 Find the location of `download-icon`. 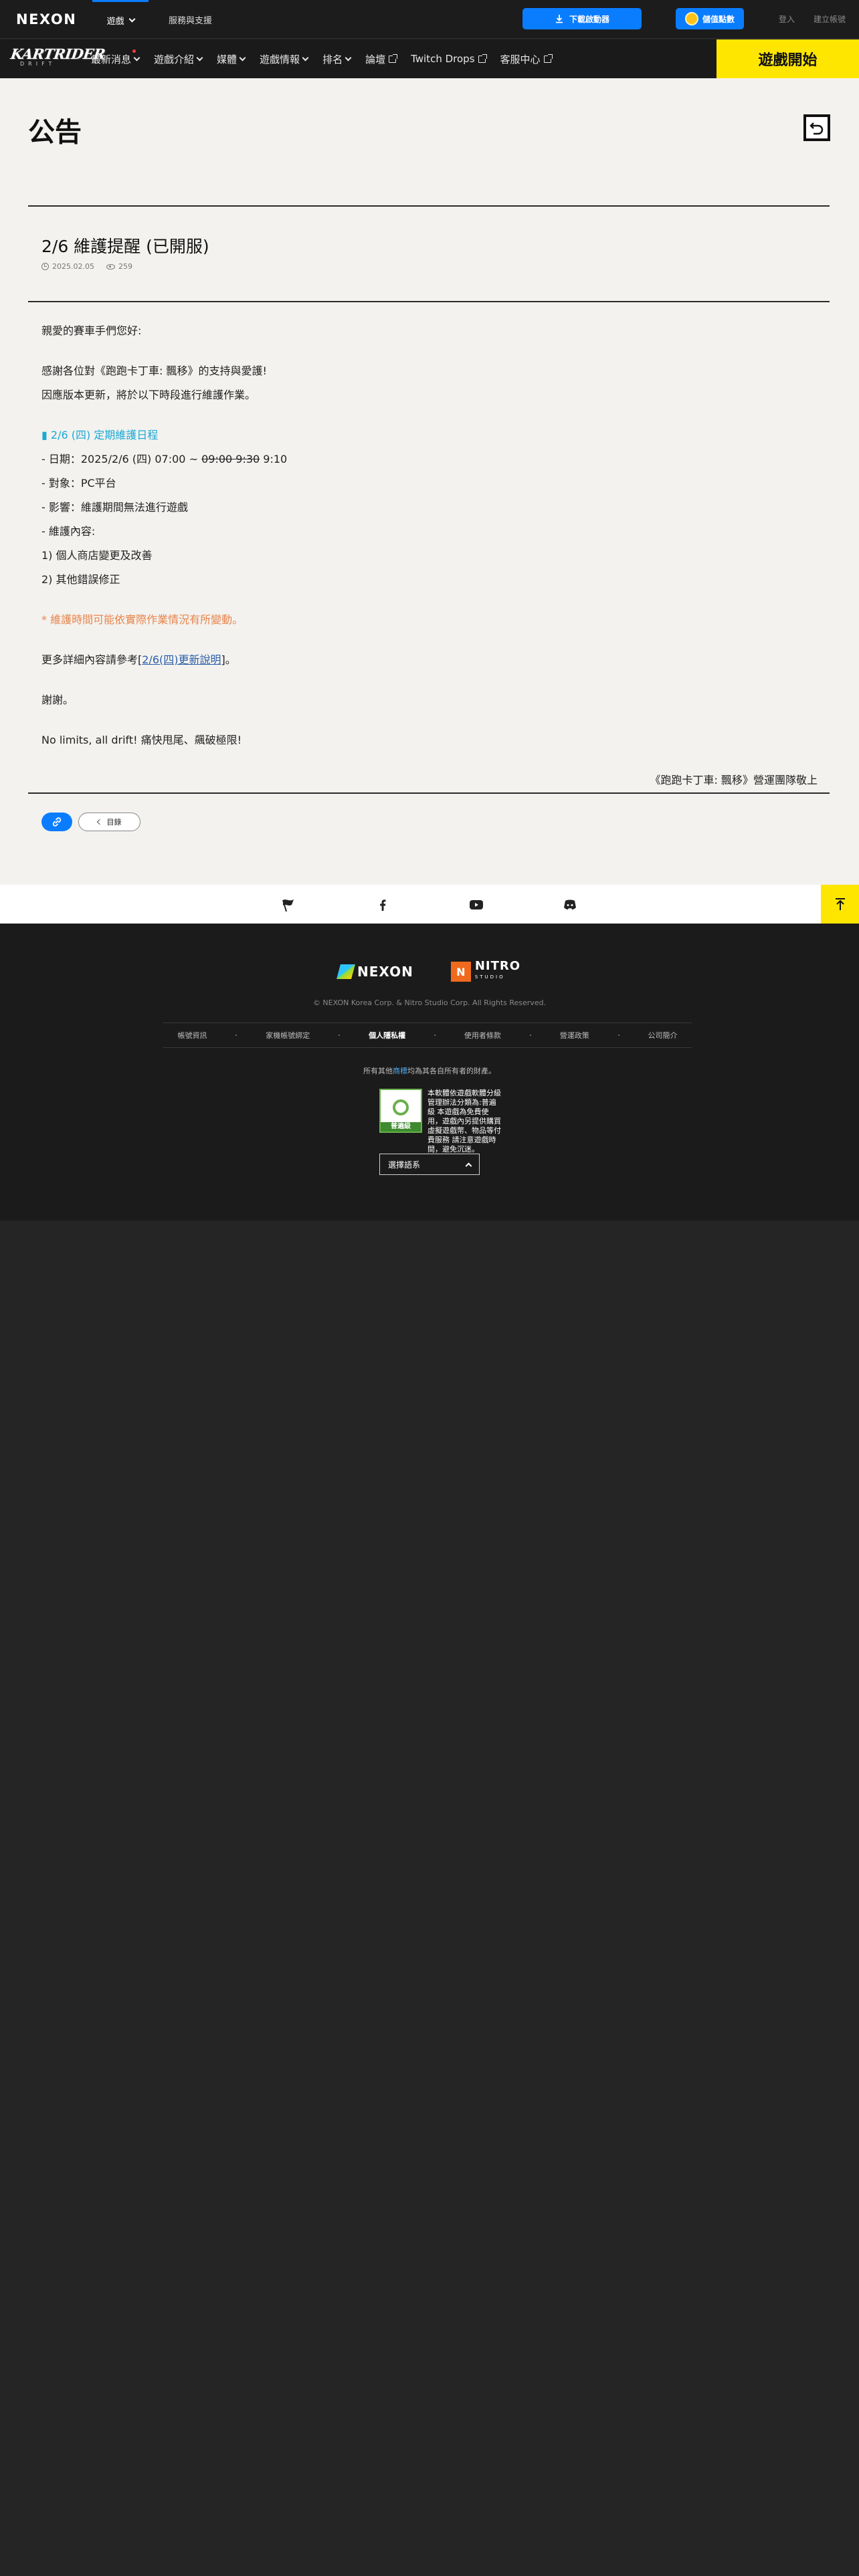

download-icon is located at coordinates (559, 19).